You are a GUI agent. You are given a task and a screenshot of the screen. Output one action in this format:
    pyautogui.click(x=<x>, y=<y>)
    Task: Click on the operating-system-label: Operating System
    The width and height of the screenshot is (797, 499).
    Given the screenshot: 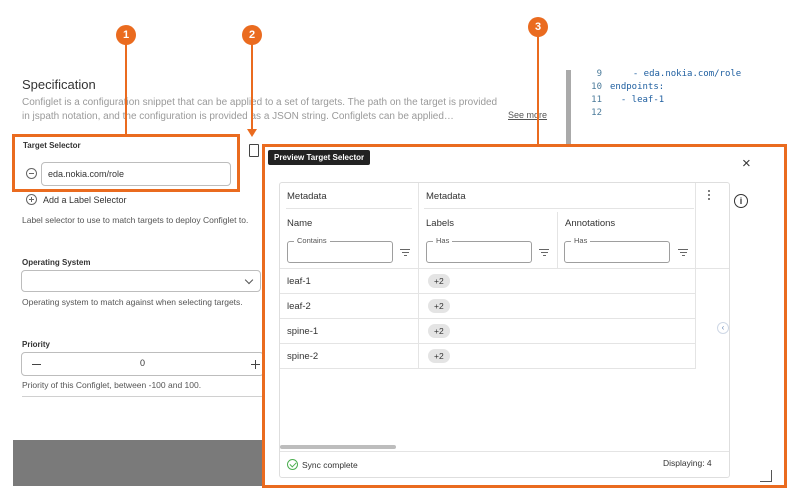 What is the action you would take?
    pyautogui.click(x=56, y=262)
    